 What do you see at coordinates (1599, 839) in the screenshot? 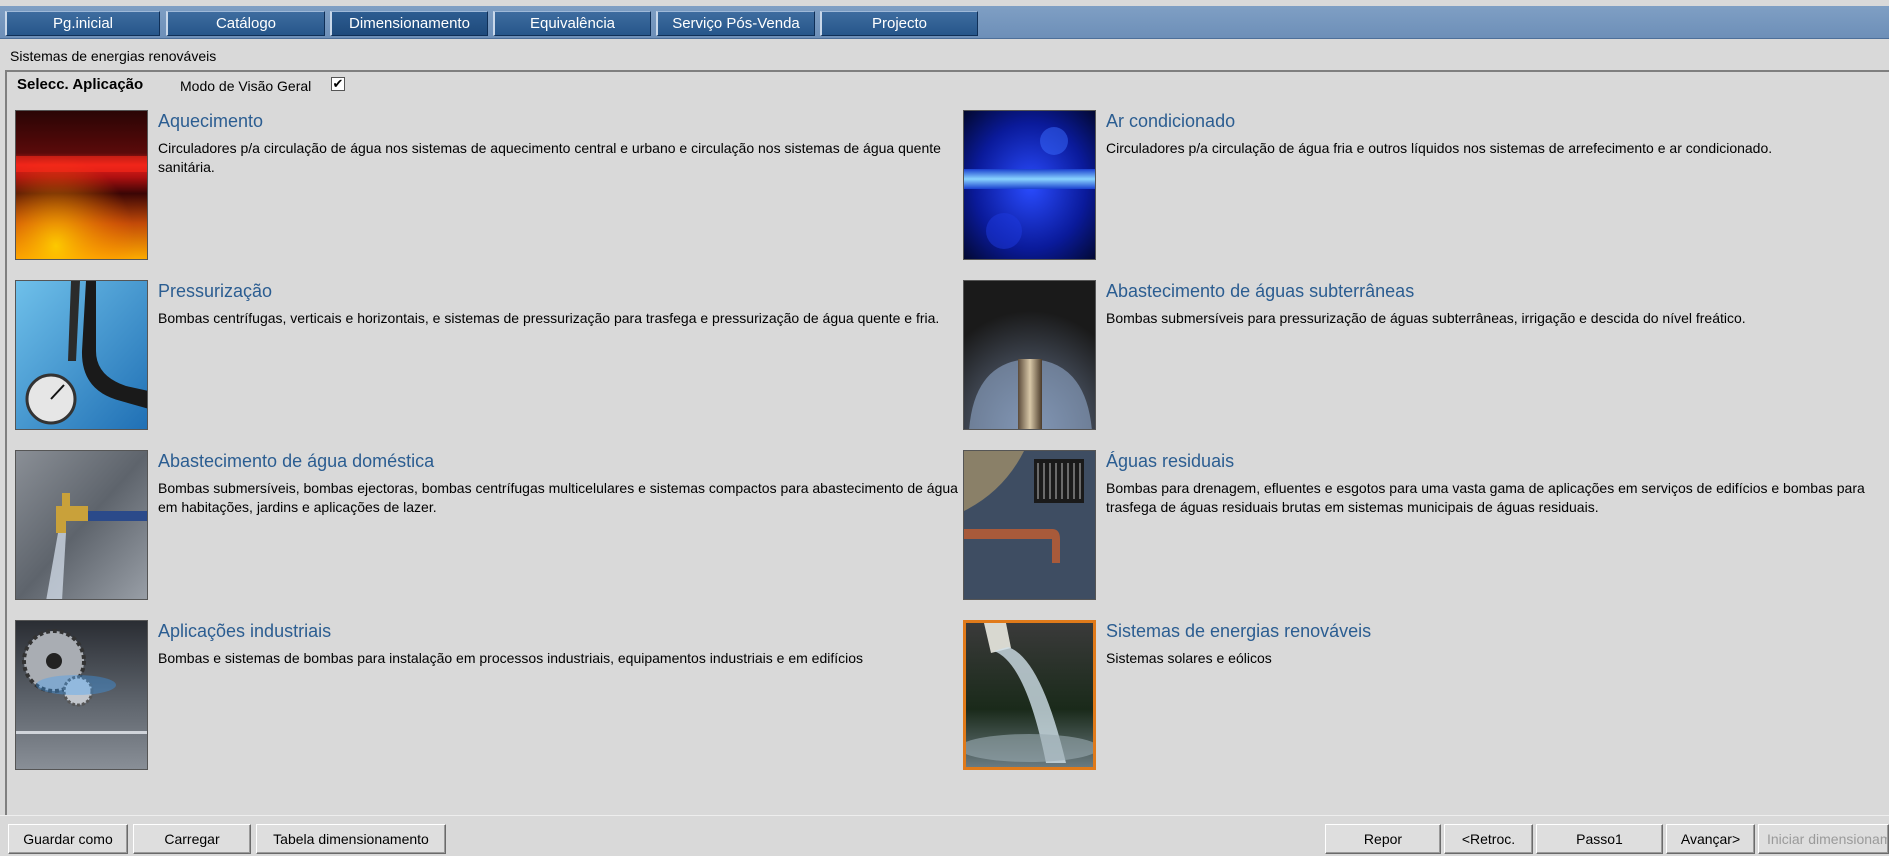
I see `step-indicator: Passo1` at bounding box center [1599, 839].